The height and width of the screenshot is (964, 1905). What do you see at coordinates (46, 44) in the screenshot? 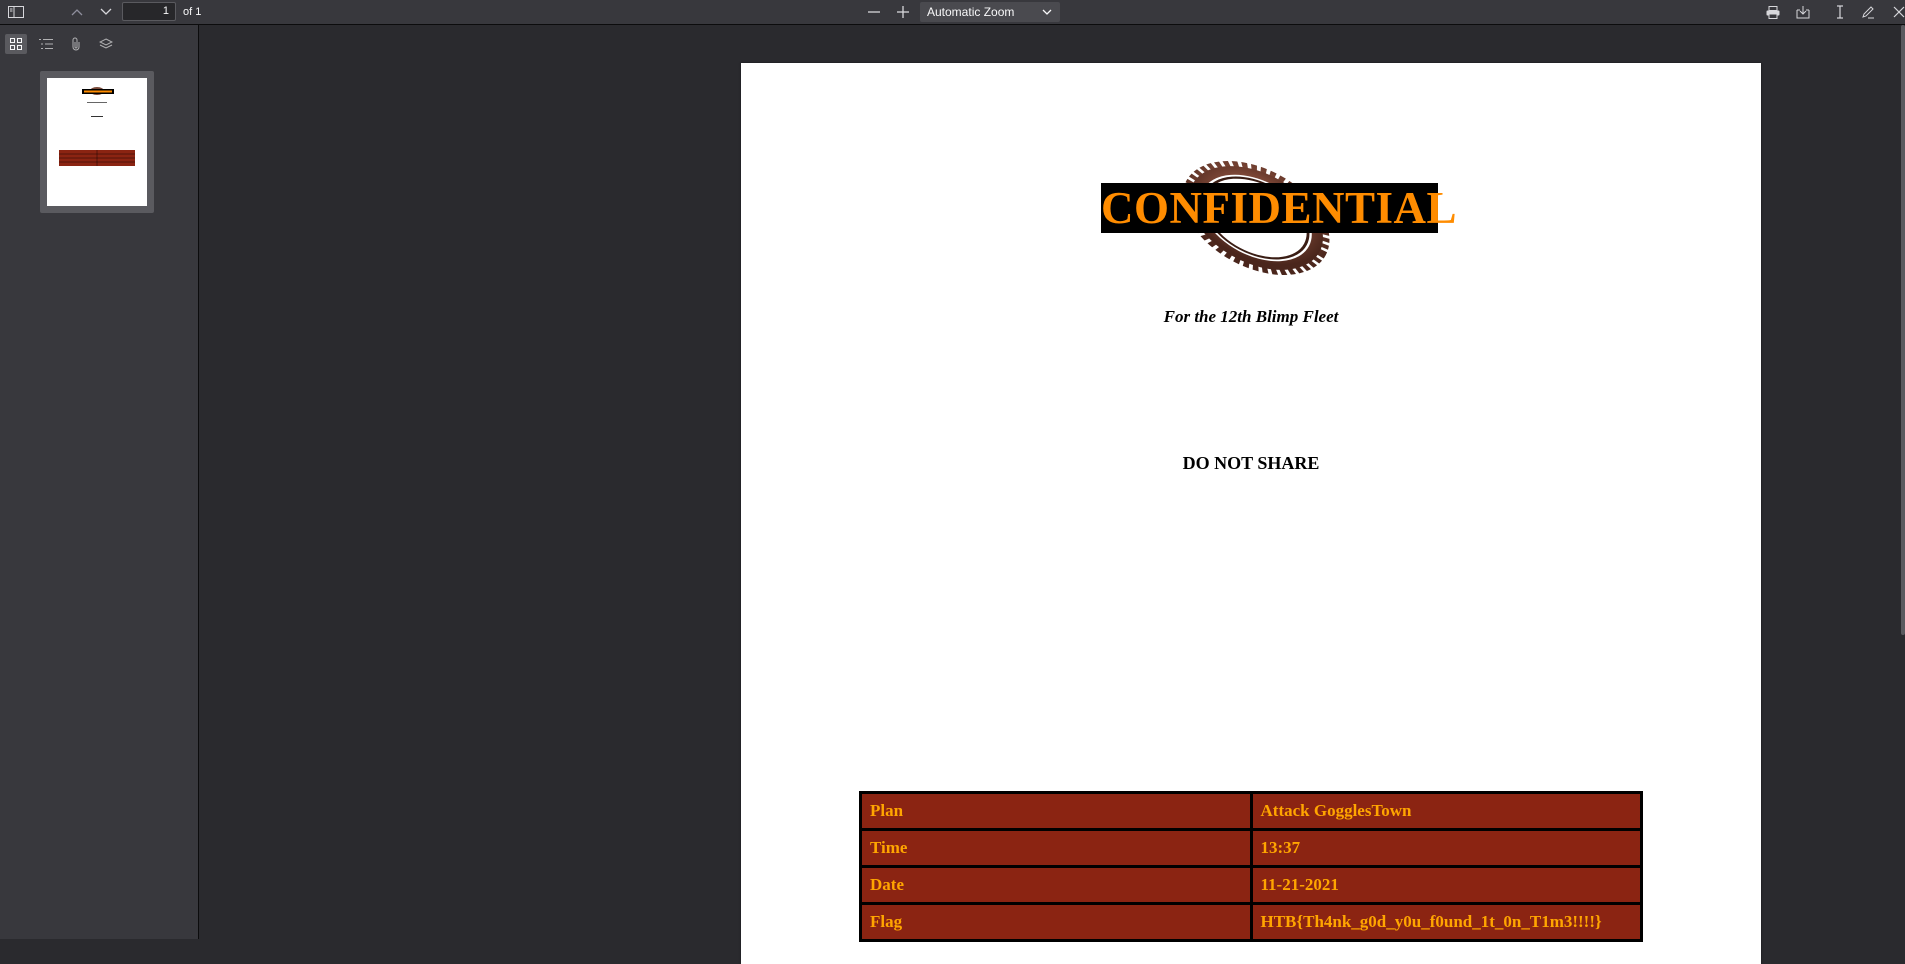
I see `outline-view-icon` at bounding box center [46, 44].